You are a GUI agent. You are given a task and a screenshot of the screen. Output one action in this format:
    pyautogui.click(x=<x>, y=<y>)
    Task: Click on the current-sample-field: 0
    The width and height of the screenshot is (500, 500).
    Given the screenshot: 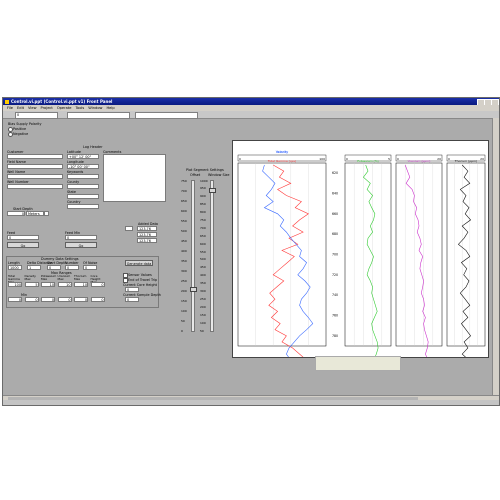 What is the action you would take?
    pyautogui.click(x=132, y=299)
    